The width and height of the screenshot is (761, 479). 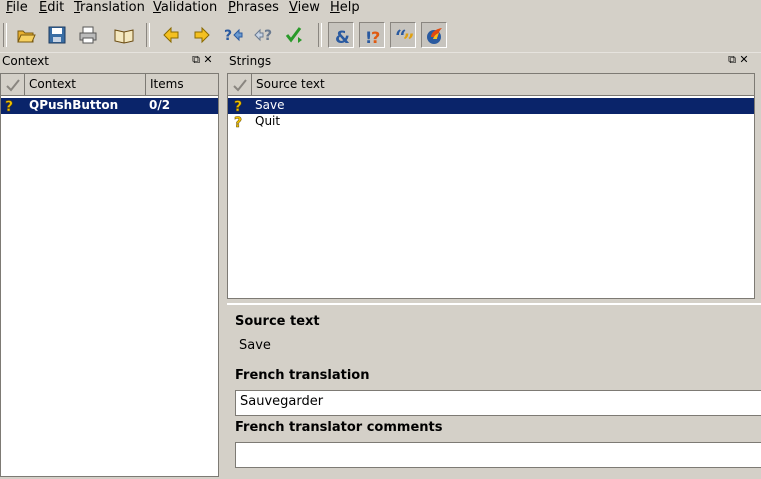 I want to click on context-panel-title: Context, so click(x=26, y=61).